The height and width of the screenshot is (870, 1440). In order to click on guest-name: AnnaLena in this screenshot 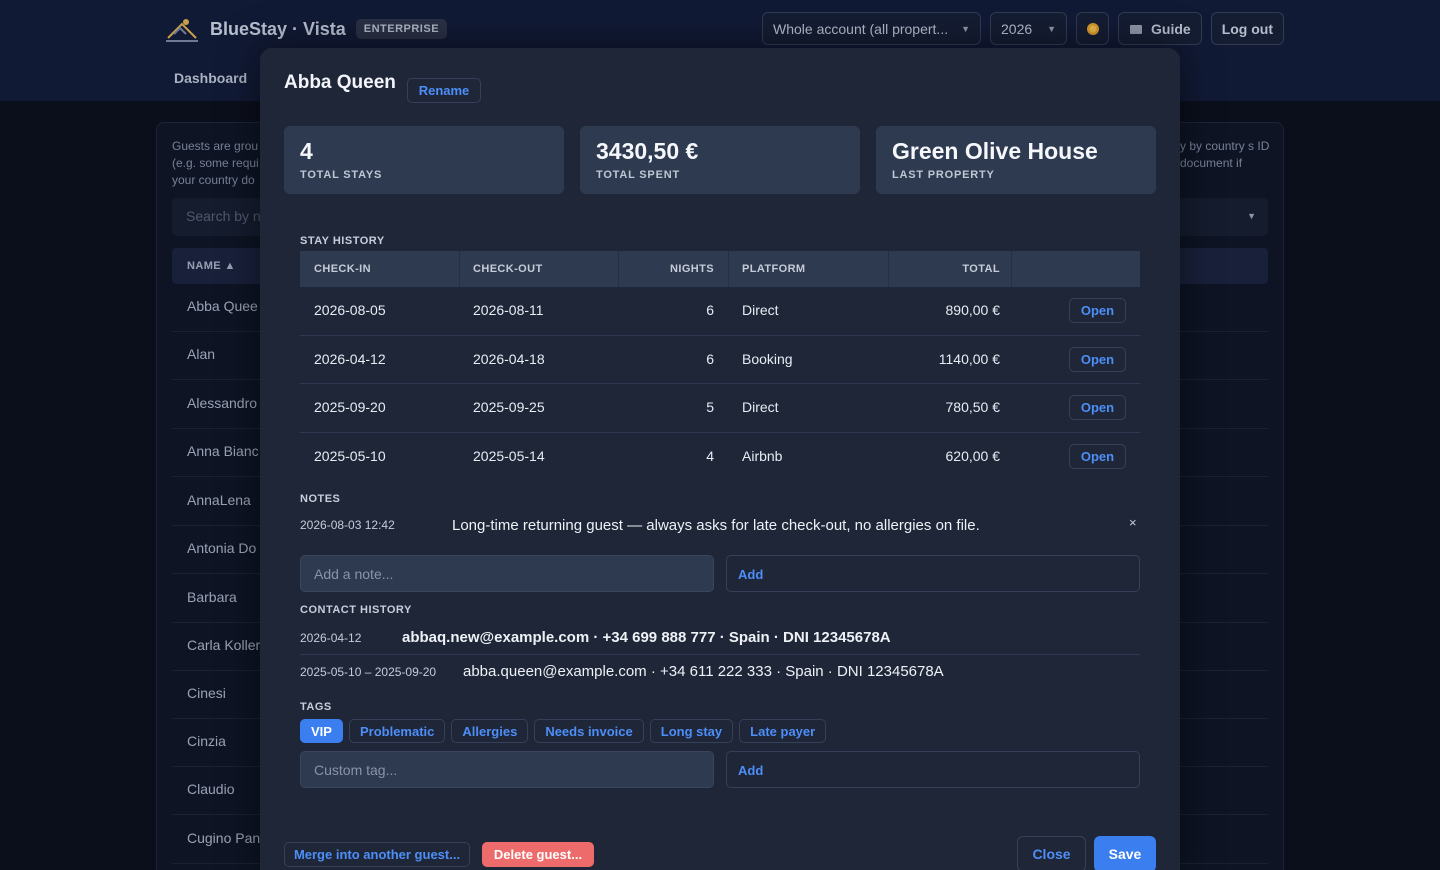, I will do `click(219, 500)`.